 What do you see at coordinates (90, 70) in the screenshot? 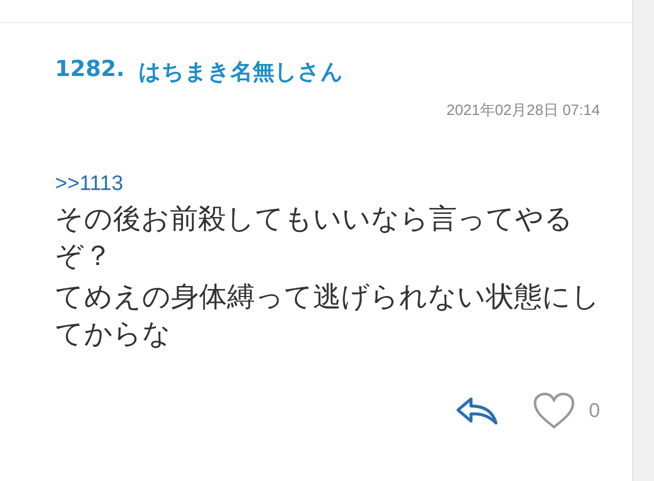
I see `post-number: 1282.` at bounding box center [90, 70].